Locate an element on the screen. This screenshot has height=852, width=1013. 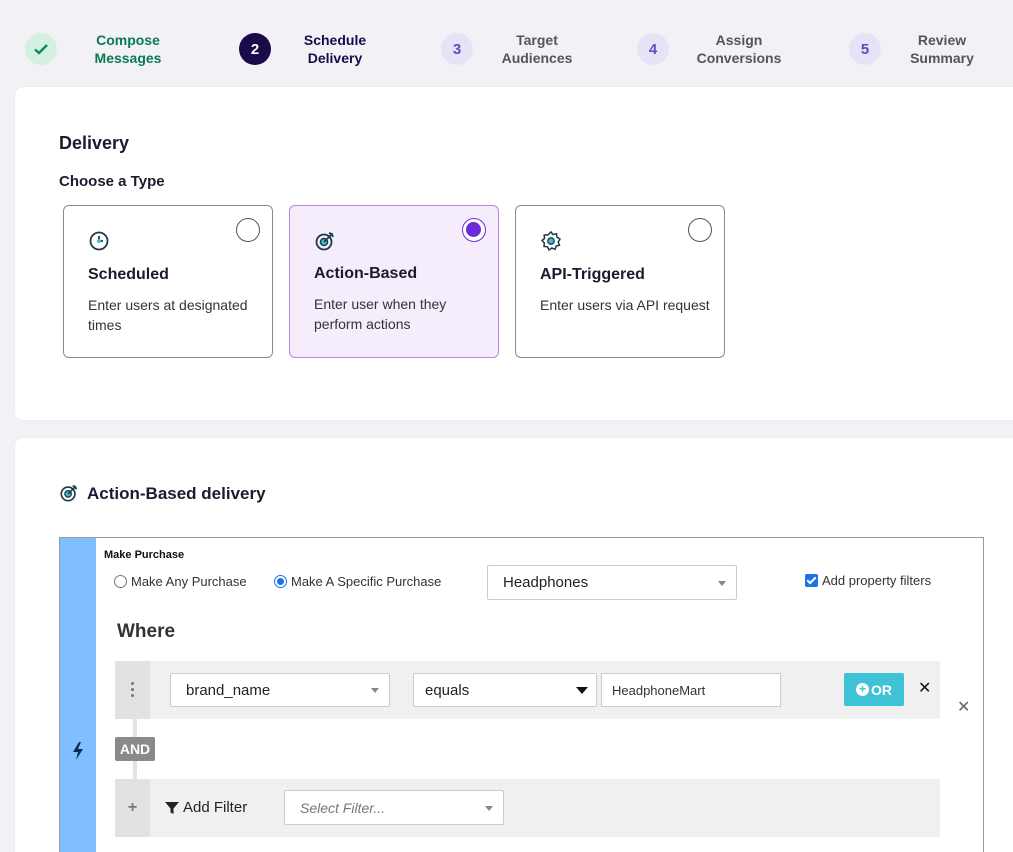
radio-label: Make A Specific Purchase is located at coordinates (366, 581).